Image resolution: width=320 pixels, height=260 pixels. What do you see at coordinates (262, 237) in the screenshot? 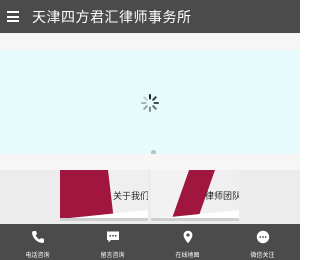
I see `wechat-icon` at bounding box center [262, 237].